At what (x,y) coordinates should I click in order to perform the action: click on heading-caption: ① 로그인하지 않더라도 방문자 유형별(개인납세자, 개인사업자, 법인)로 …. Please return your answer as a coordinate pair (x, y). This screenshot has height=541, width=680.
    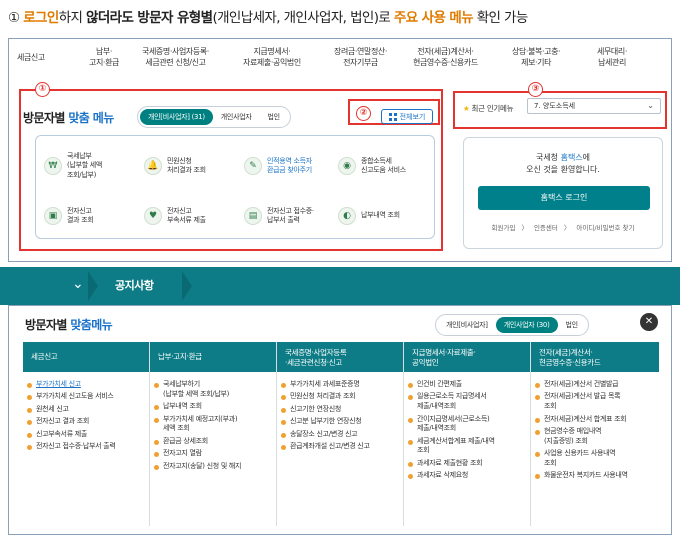
    Looking at the image, I should click on (268, 16).